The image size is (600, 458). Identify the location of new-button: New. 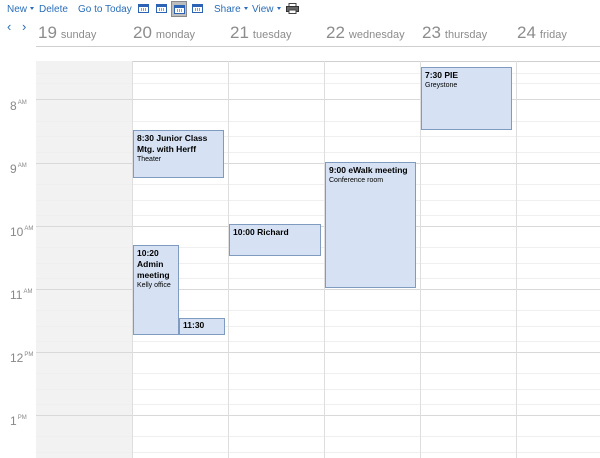
(21, 9).